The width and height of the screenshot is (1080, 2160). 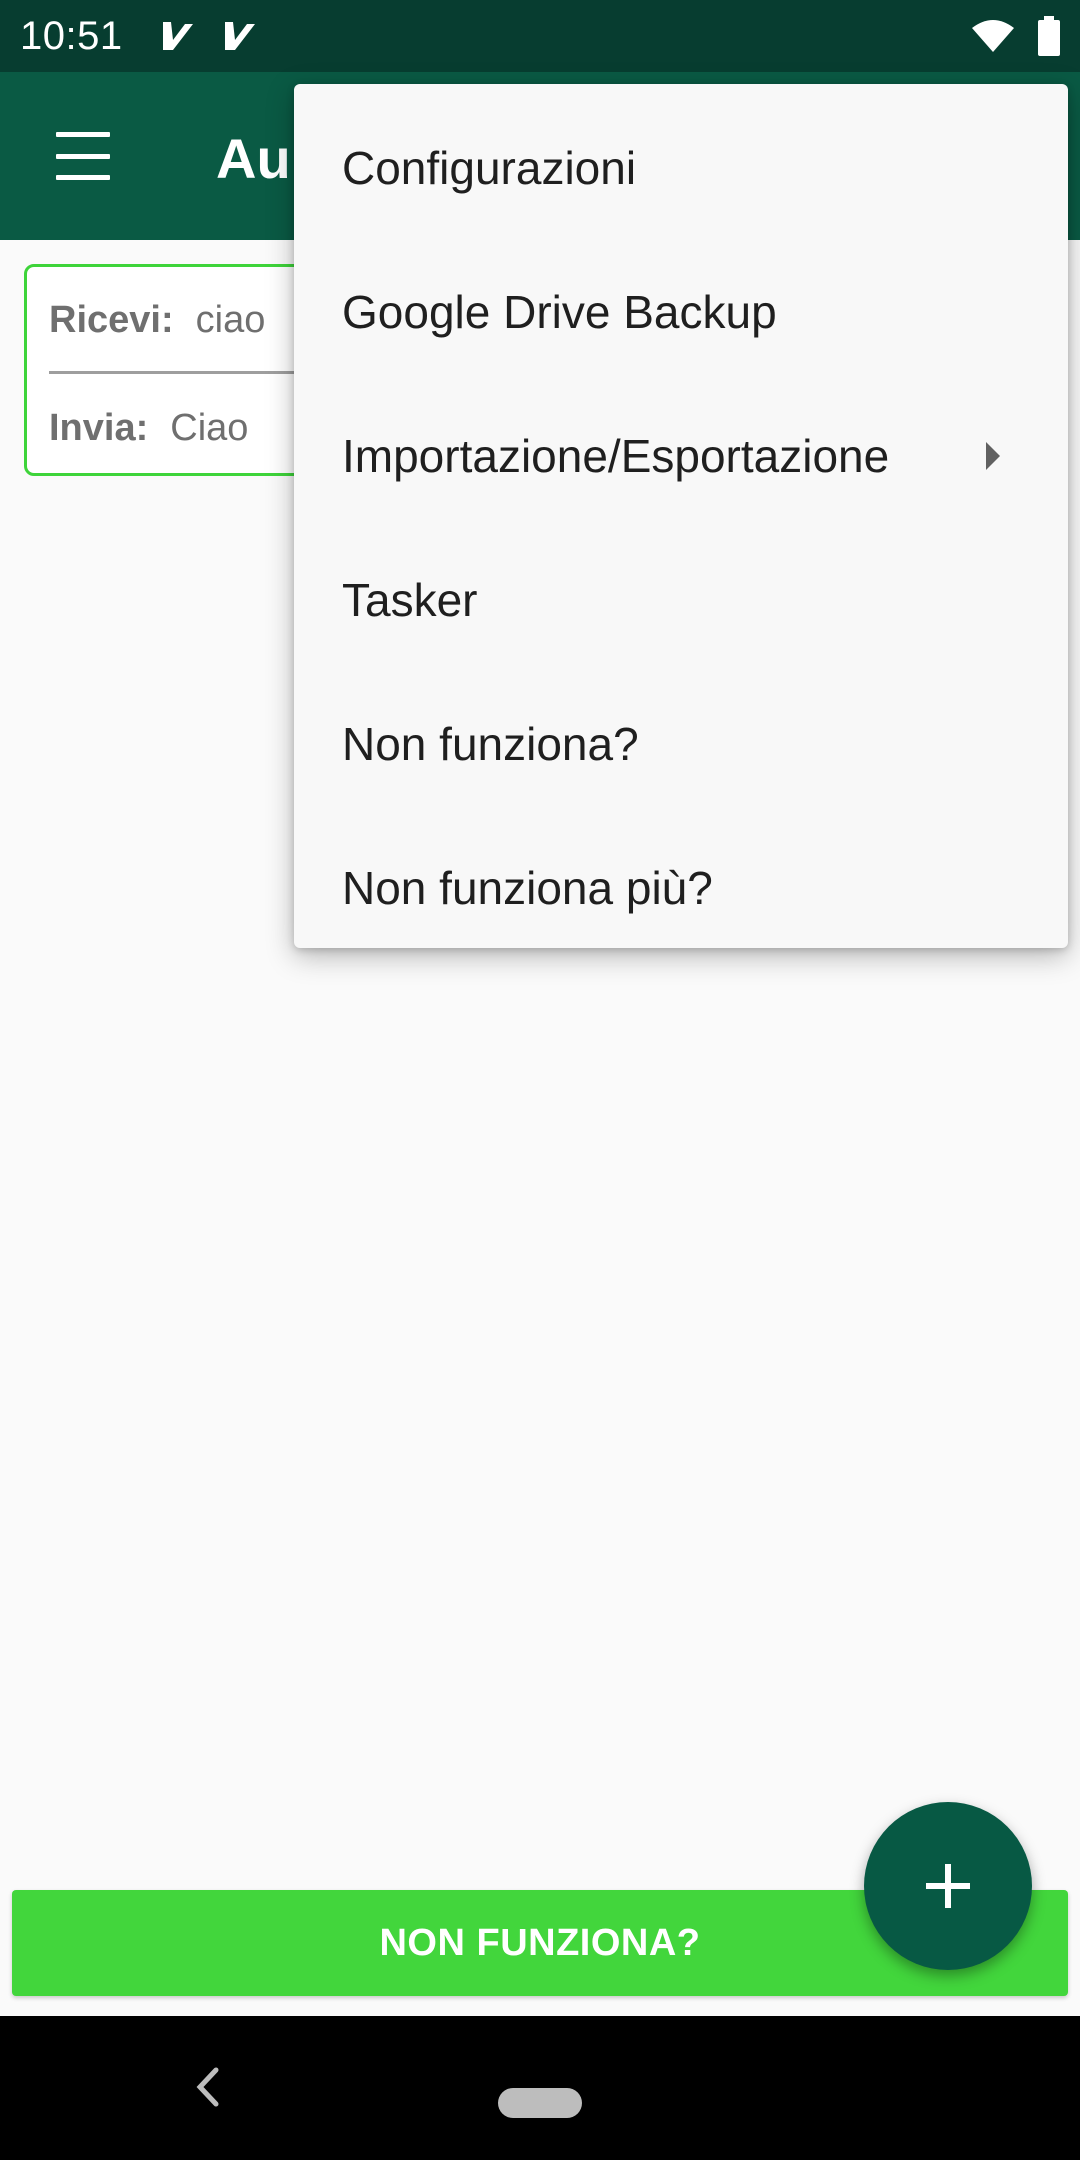 What do you see at coordinates (527, 888) in the screenshot?
I see `menu-item-label: Non funziona più?` at bounding box center [527, 888].